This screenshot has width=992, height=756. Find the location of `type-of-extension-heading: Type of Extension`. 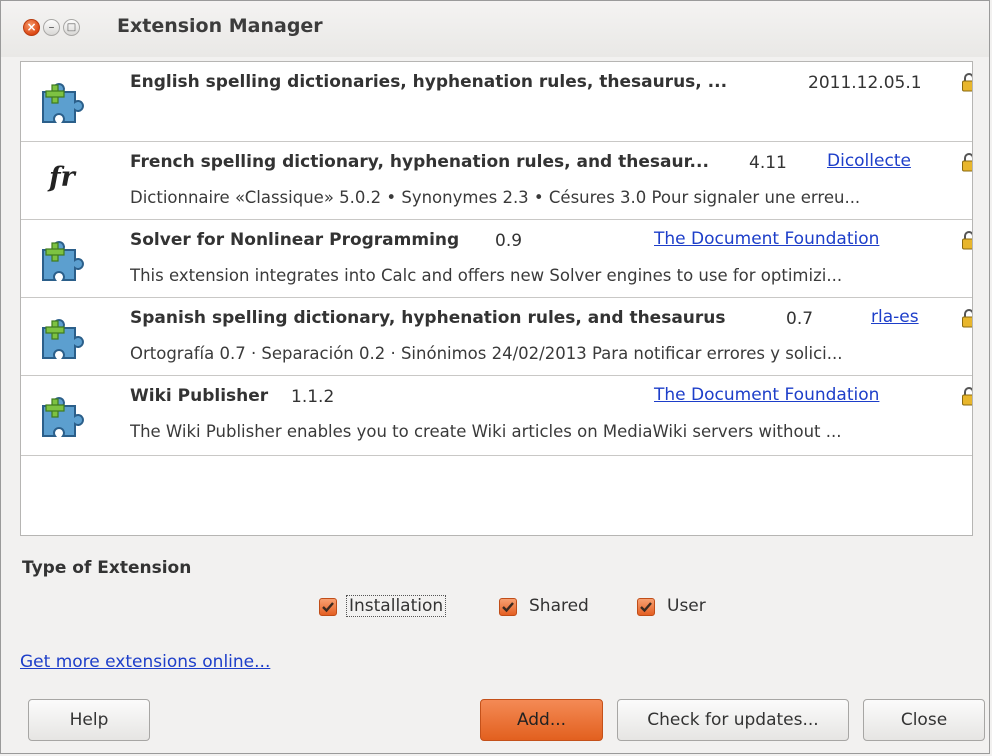

type-of-extension-heading: Type of Extension is located at coordinates (107, 568).